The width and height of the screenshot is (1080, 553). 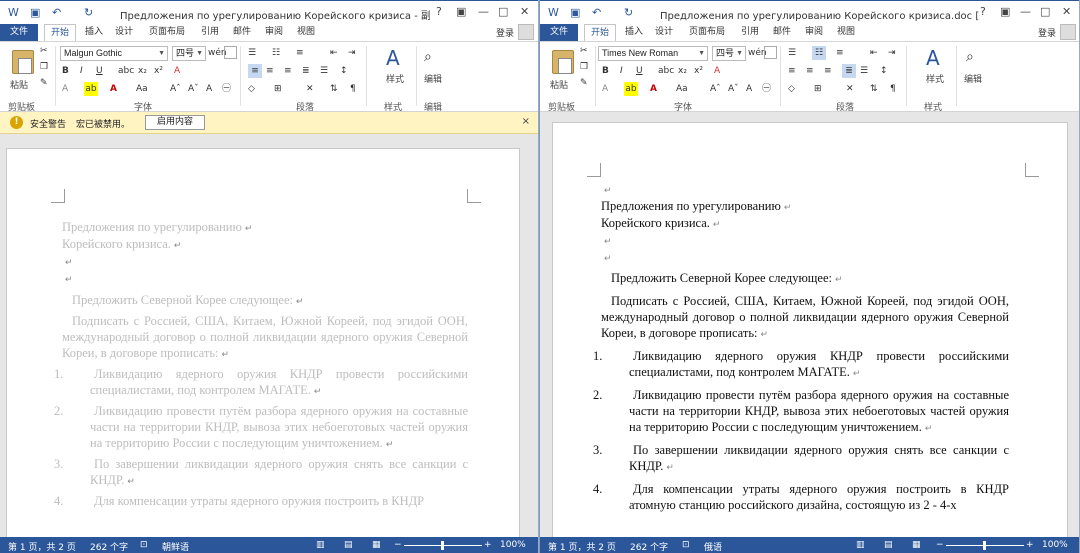 I want to click on word-count: 262 个字, so click(x=649, y=546).